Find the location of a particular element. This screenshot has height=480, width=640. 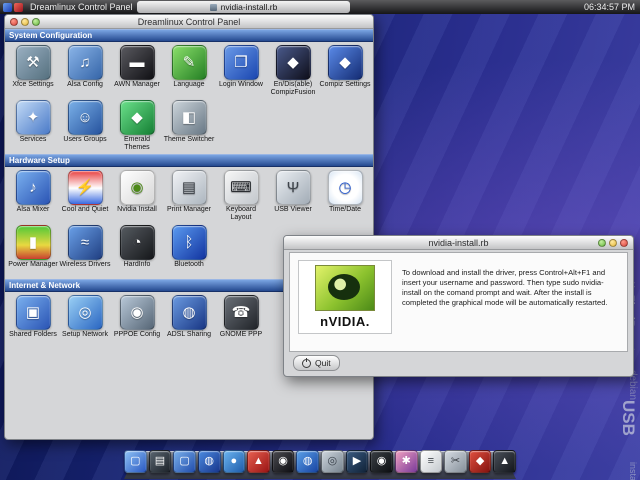

item-label: Alsa Mixer is located at coordinates (33, 209).